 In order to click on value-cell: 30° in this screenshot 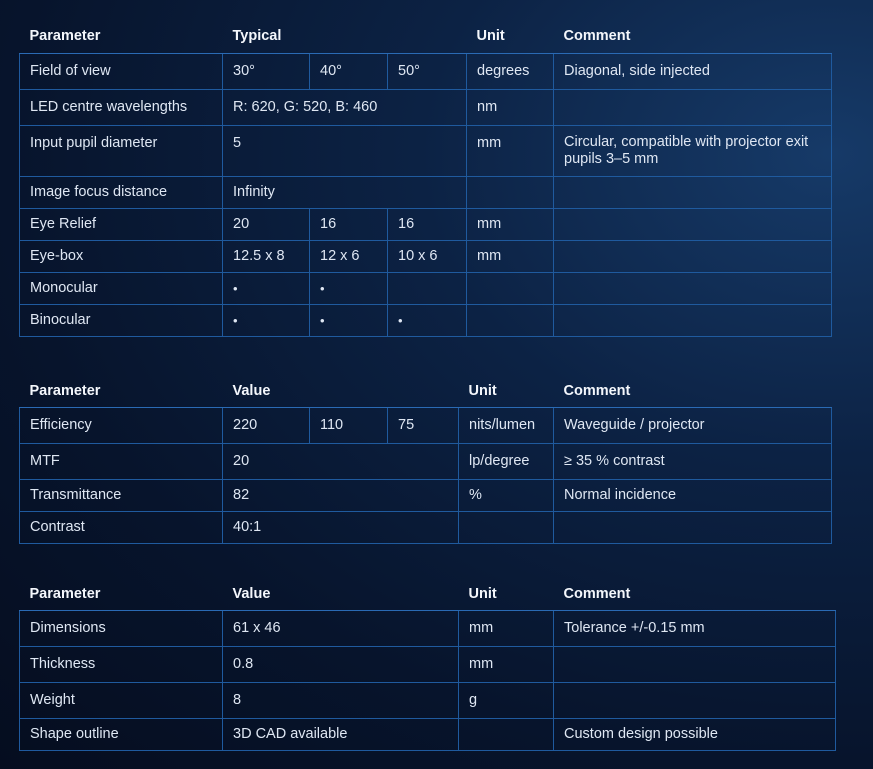, I will do `click(266, 71)`.